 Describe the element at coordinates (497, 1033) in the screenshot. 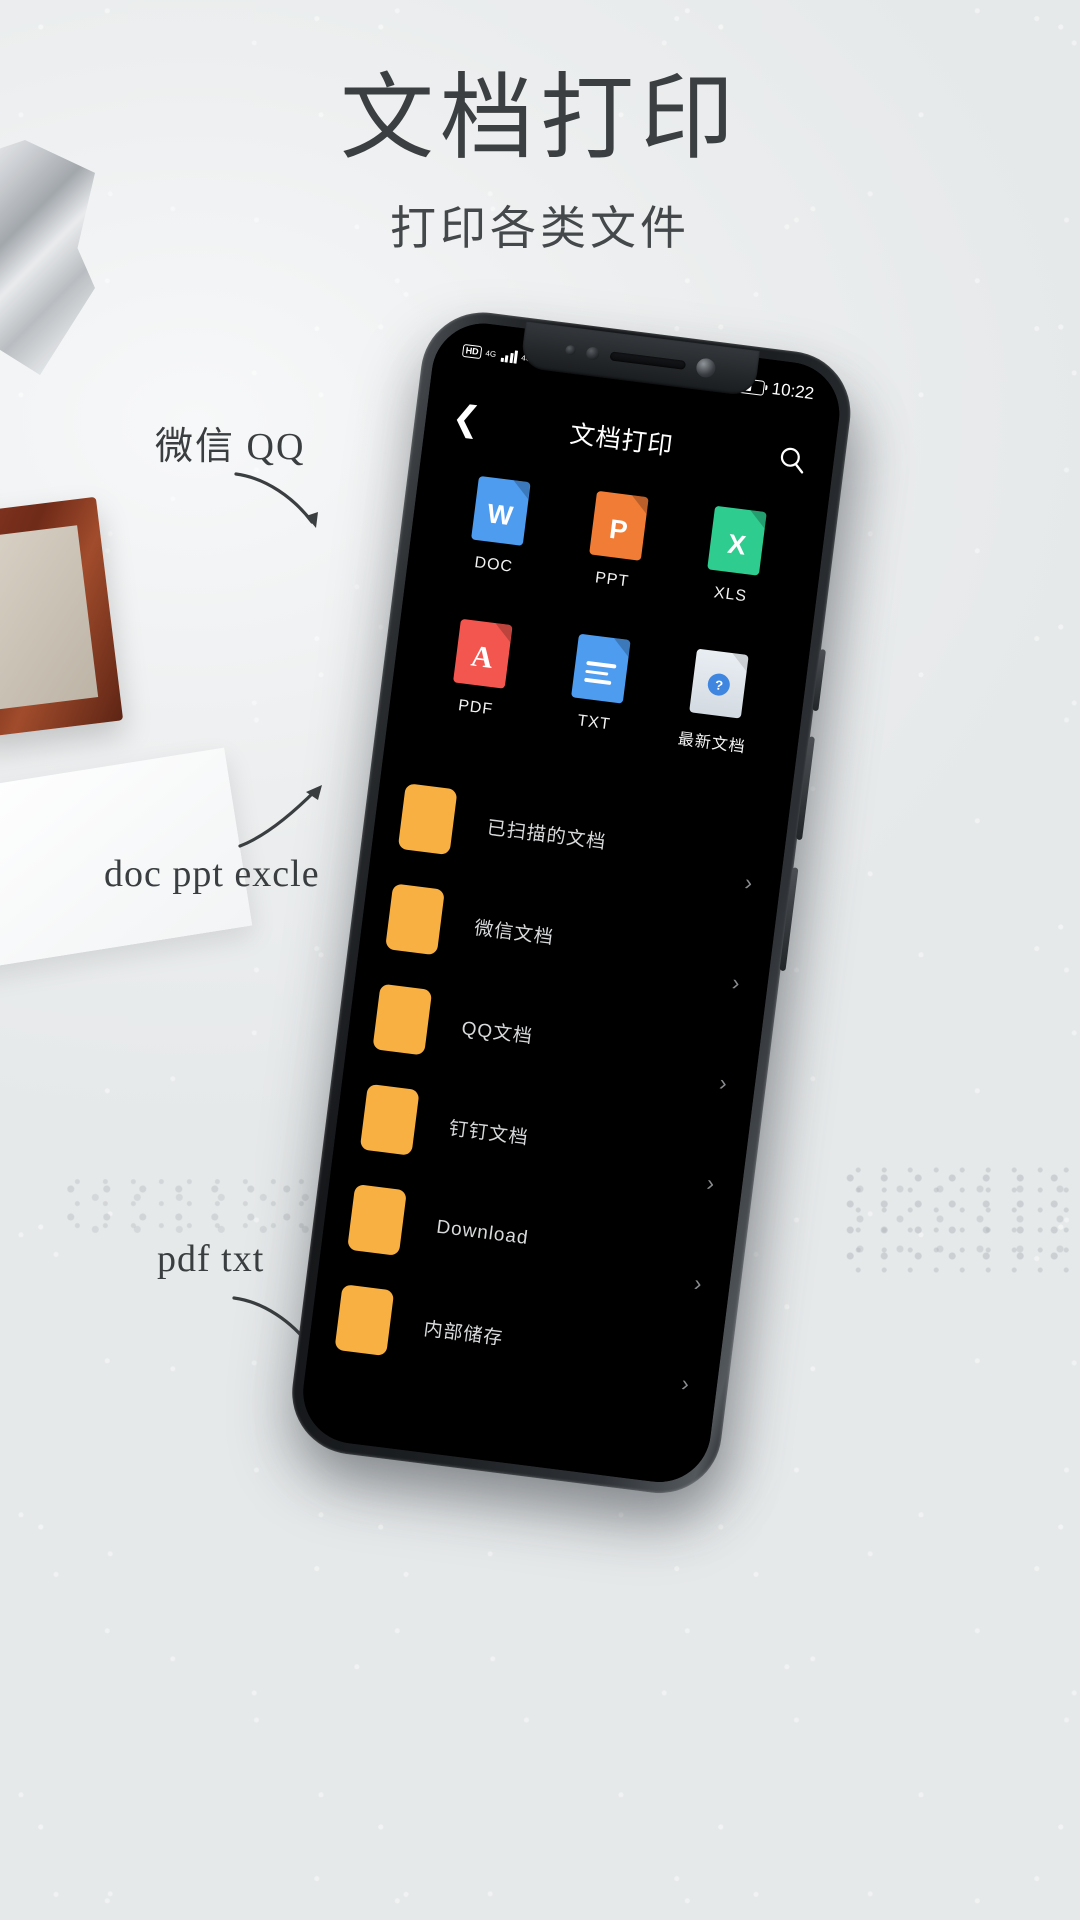

I see `folder-name-label: QQ文档` at that location.